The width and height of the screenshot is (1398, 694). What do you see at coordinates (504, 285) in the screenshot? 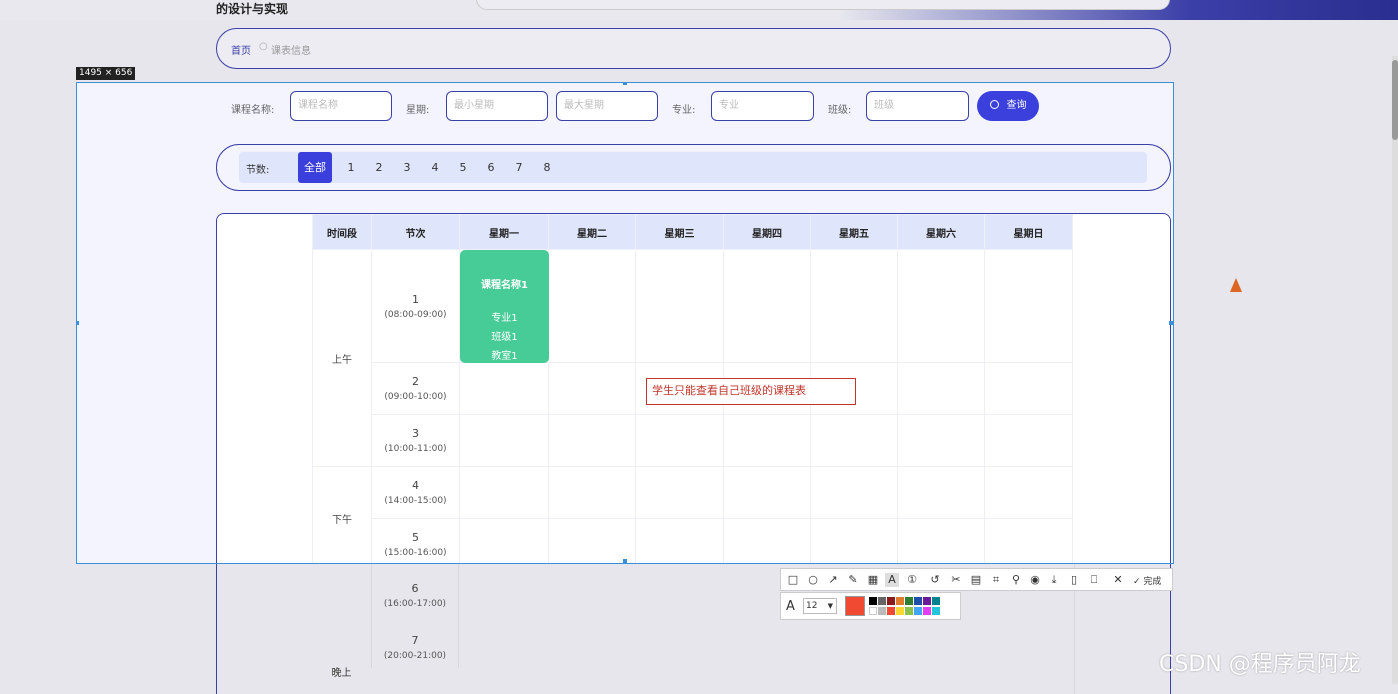
I see `course-card-name: 课程名称1` at bounding box center [504, 285].